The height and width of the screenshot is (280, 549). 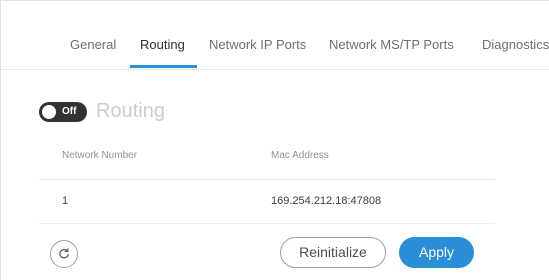 What do you see at coordinates (267, 223) in the screenshot?
I see `table-row-divider` at bounding box center [267, 223].